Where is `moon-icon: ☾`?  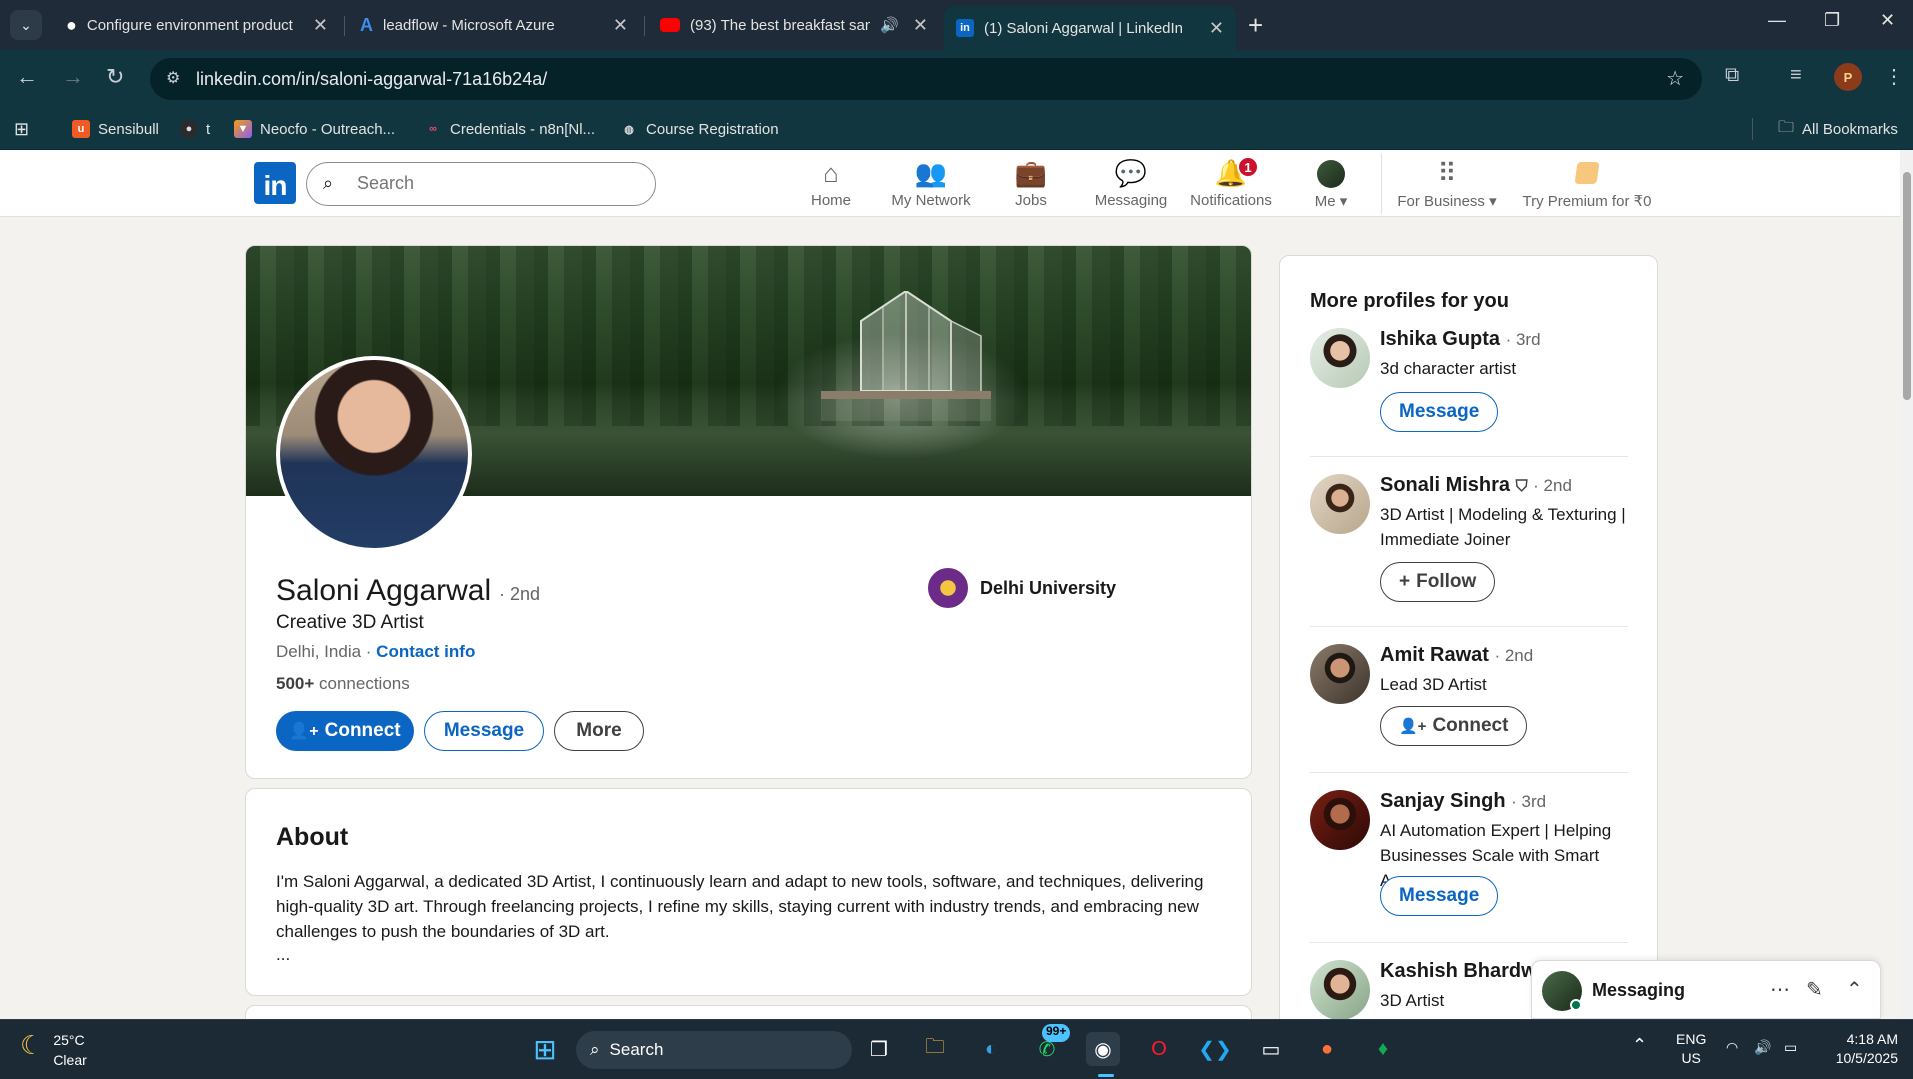
moon-icon: ☾ is located at coordinates (32, 1045).